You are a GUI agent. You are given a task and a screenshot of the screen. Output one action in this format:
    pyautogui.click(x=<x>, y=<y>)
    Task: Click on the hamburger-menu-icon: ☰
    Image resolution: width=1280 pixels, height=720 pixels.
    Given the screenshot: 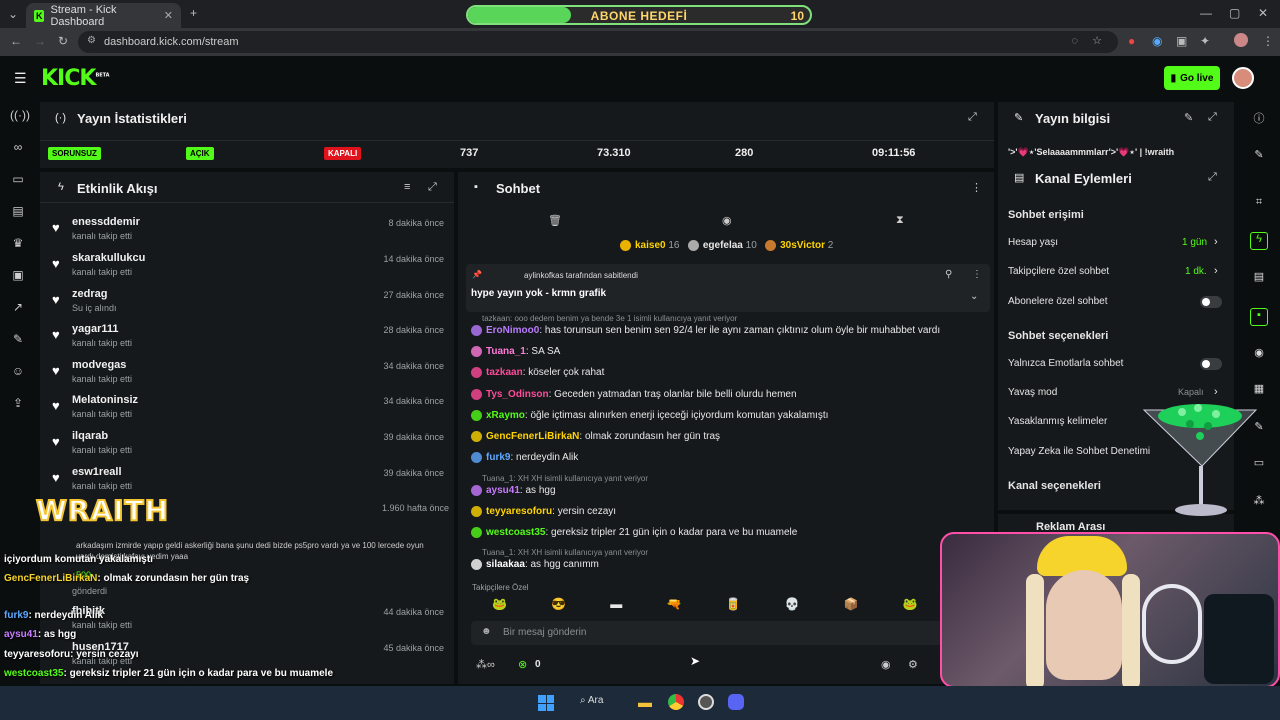 What is the action you would take?
    pyautogui.click(x=20, y=78)
    